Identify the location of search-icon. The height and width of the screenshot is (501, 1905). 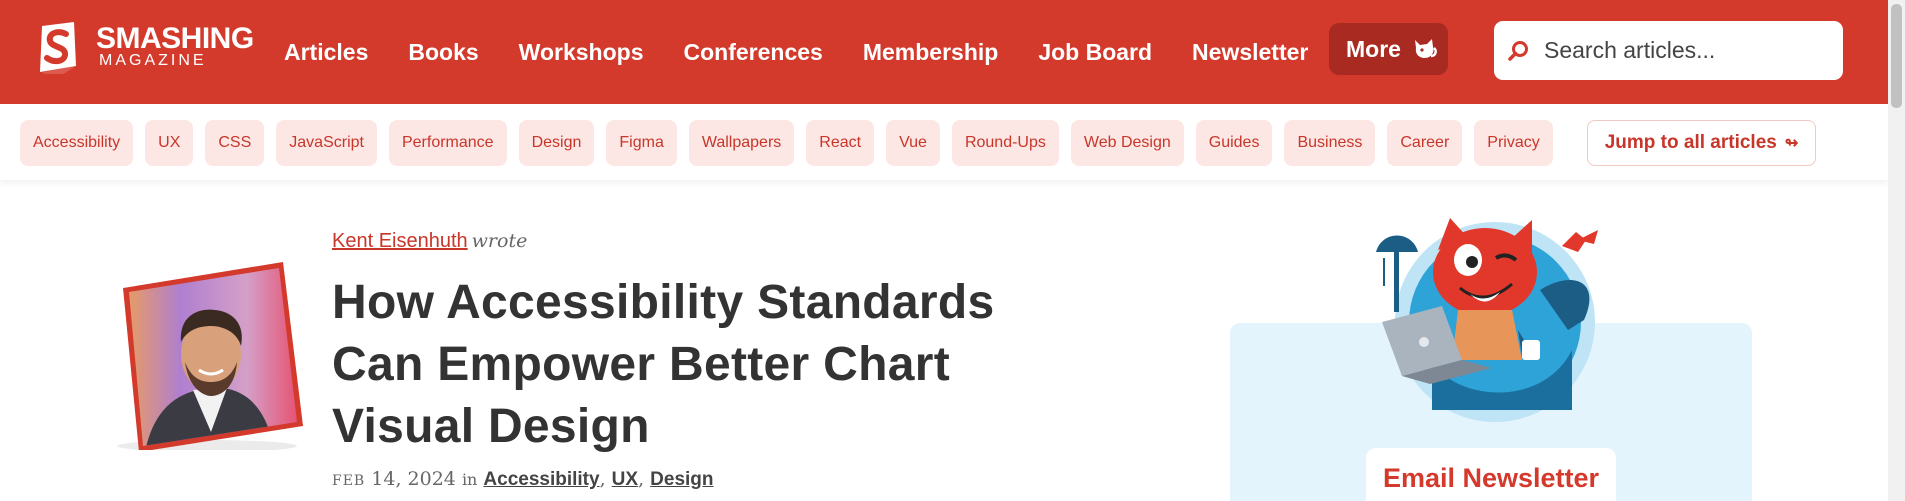
(1518, 50).